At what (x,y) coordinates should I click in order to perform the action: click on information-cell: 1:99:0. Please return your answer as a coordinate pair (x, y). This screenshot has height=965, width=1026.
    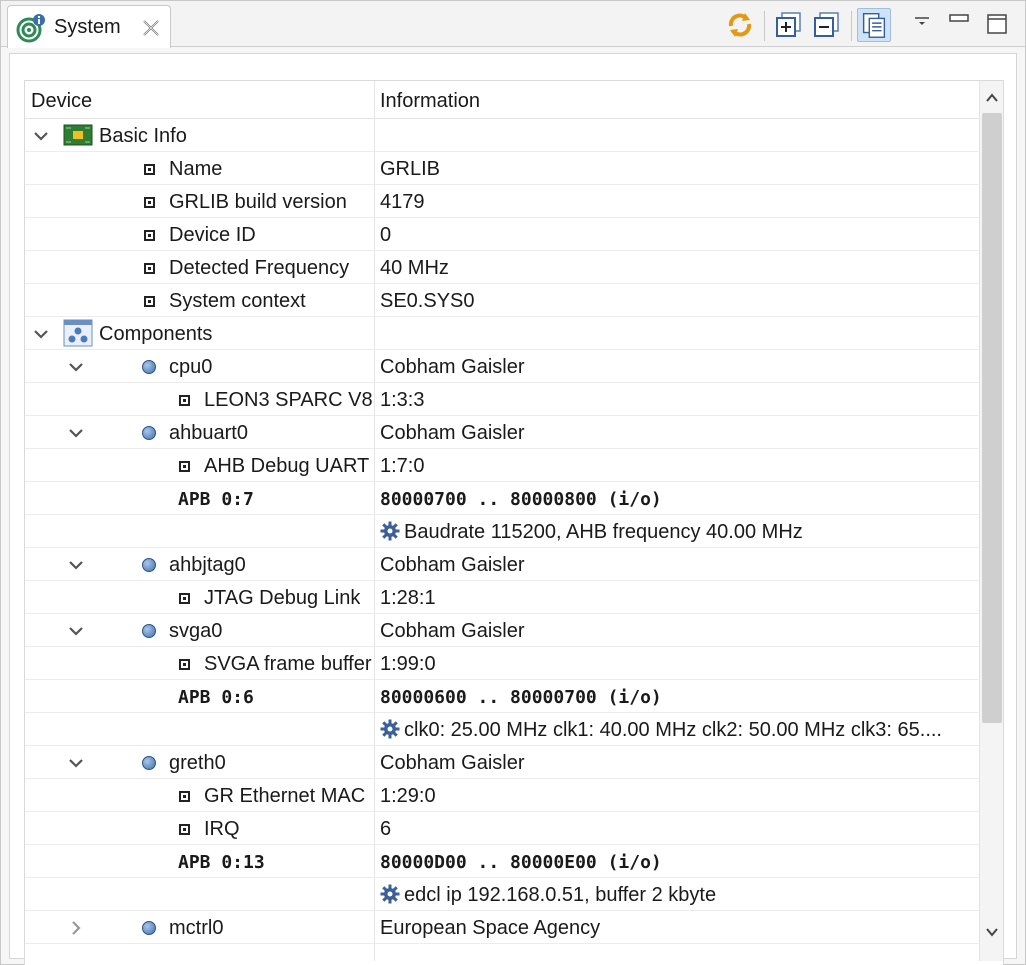
    Looking at the image, I should click on (408, 664).